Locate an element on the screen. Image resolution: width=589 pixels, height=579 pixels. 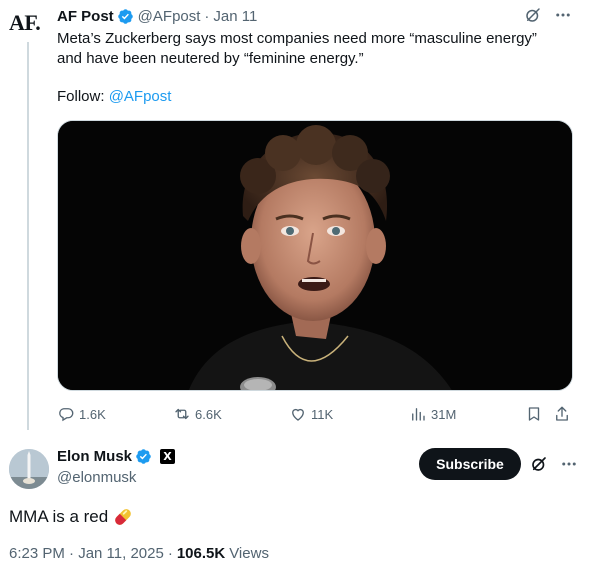
post-meta-row: 6:23 PM · Jan 11, 2025 · 106.5K Views is located at coordinates (139, 553).